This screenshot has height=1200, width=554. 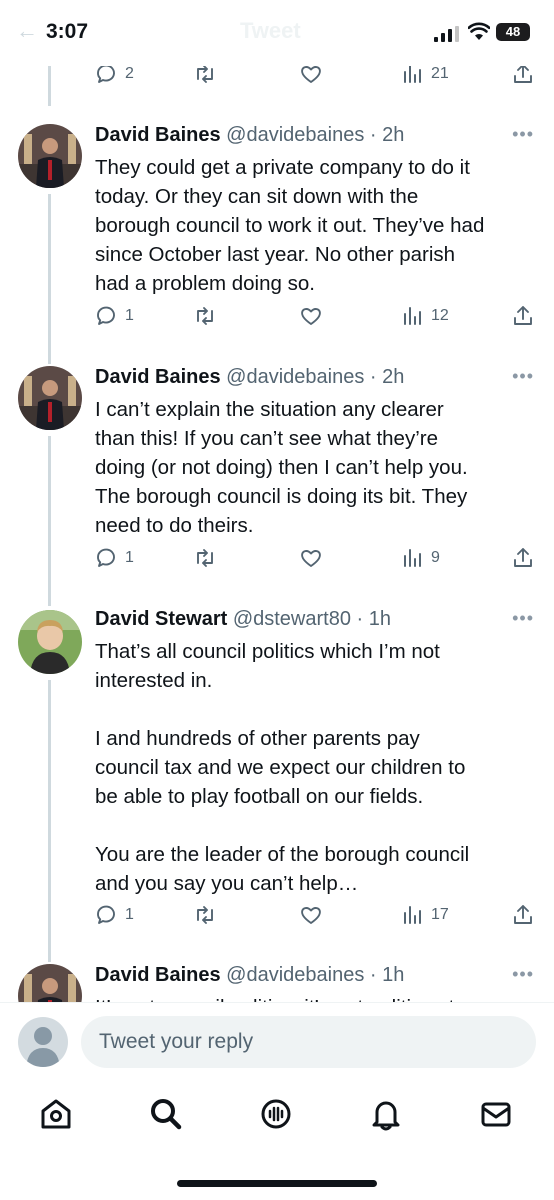 What do you see at coordinates (129, 73) in the screenshot?
I see `reply-count: 2` at bounding box center [129, 73].